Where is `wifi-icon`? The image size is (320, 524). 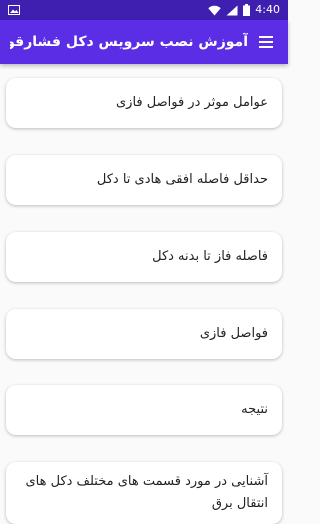
wifi-icon is located at coordinates (214, 10).